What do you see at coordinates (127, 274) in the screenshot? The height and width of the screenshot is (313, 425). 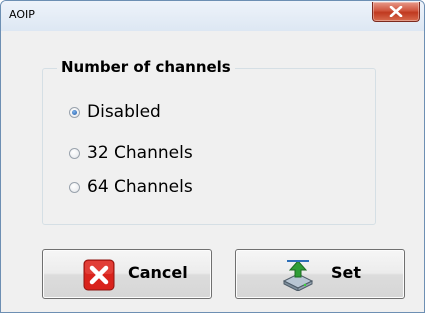 I see `cancel-button: Cancel` at bounding box center [127, 274].